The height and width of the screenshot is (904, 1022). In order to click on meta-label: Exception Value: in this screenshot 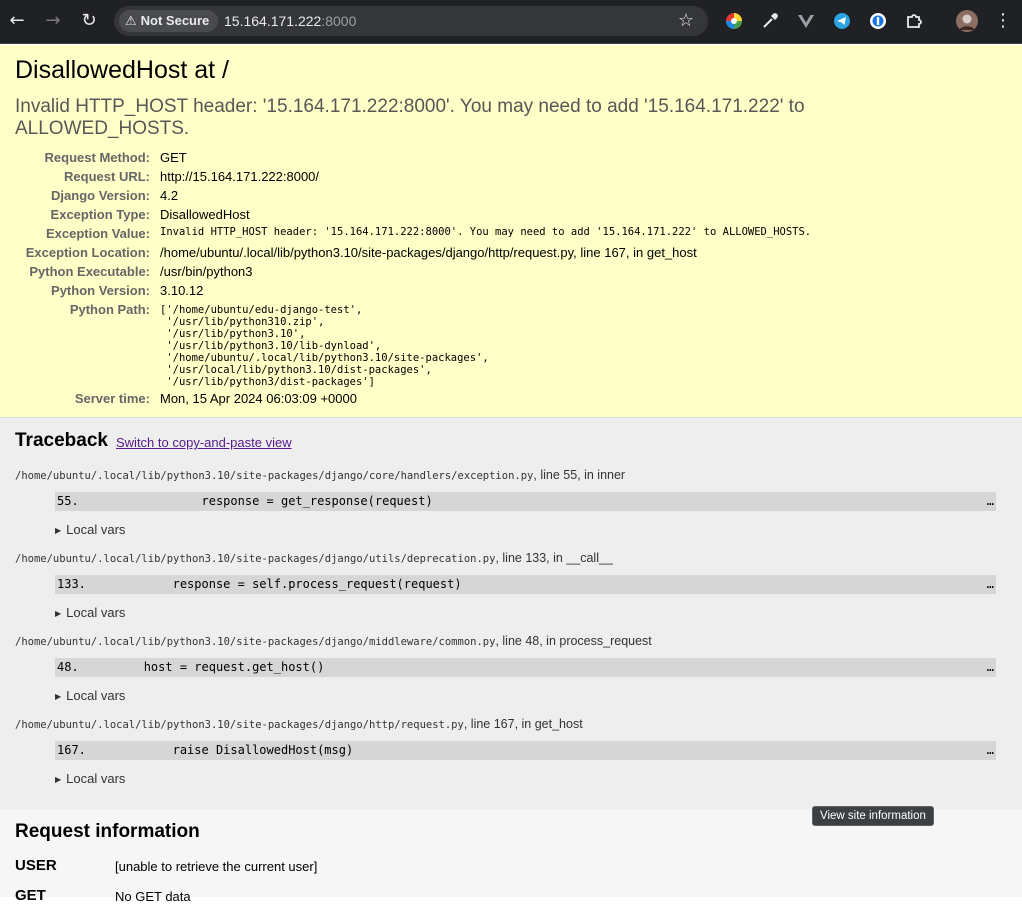, I will do `click(97, 233)`.